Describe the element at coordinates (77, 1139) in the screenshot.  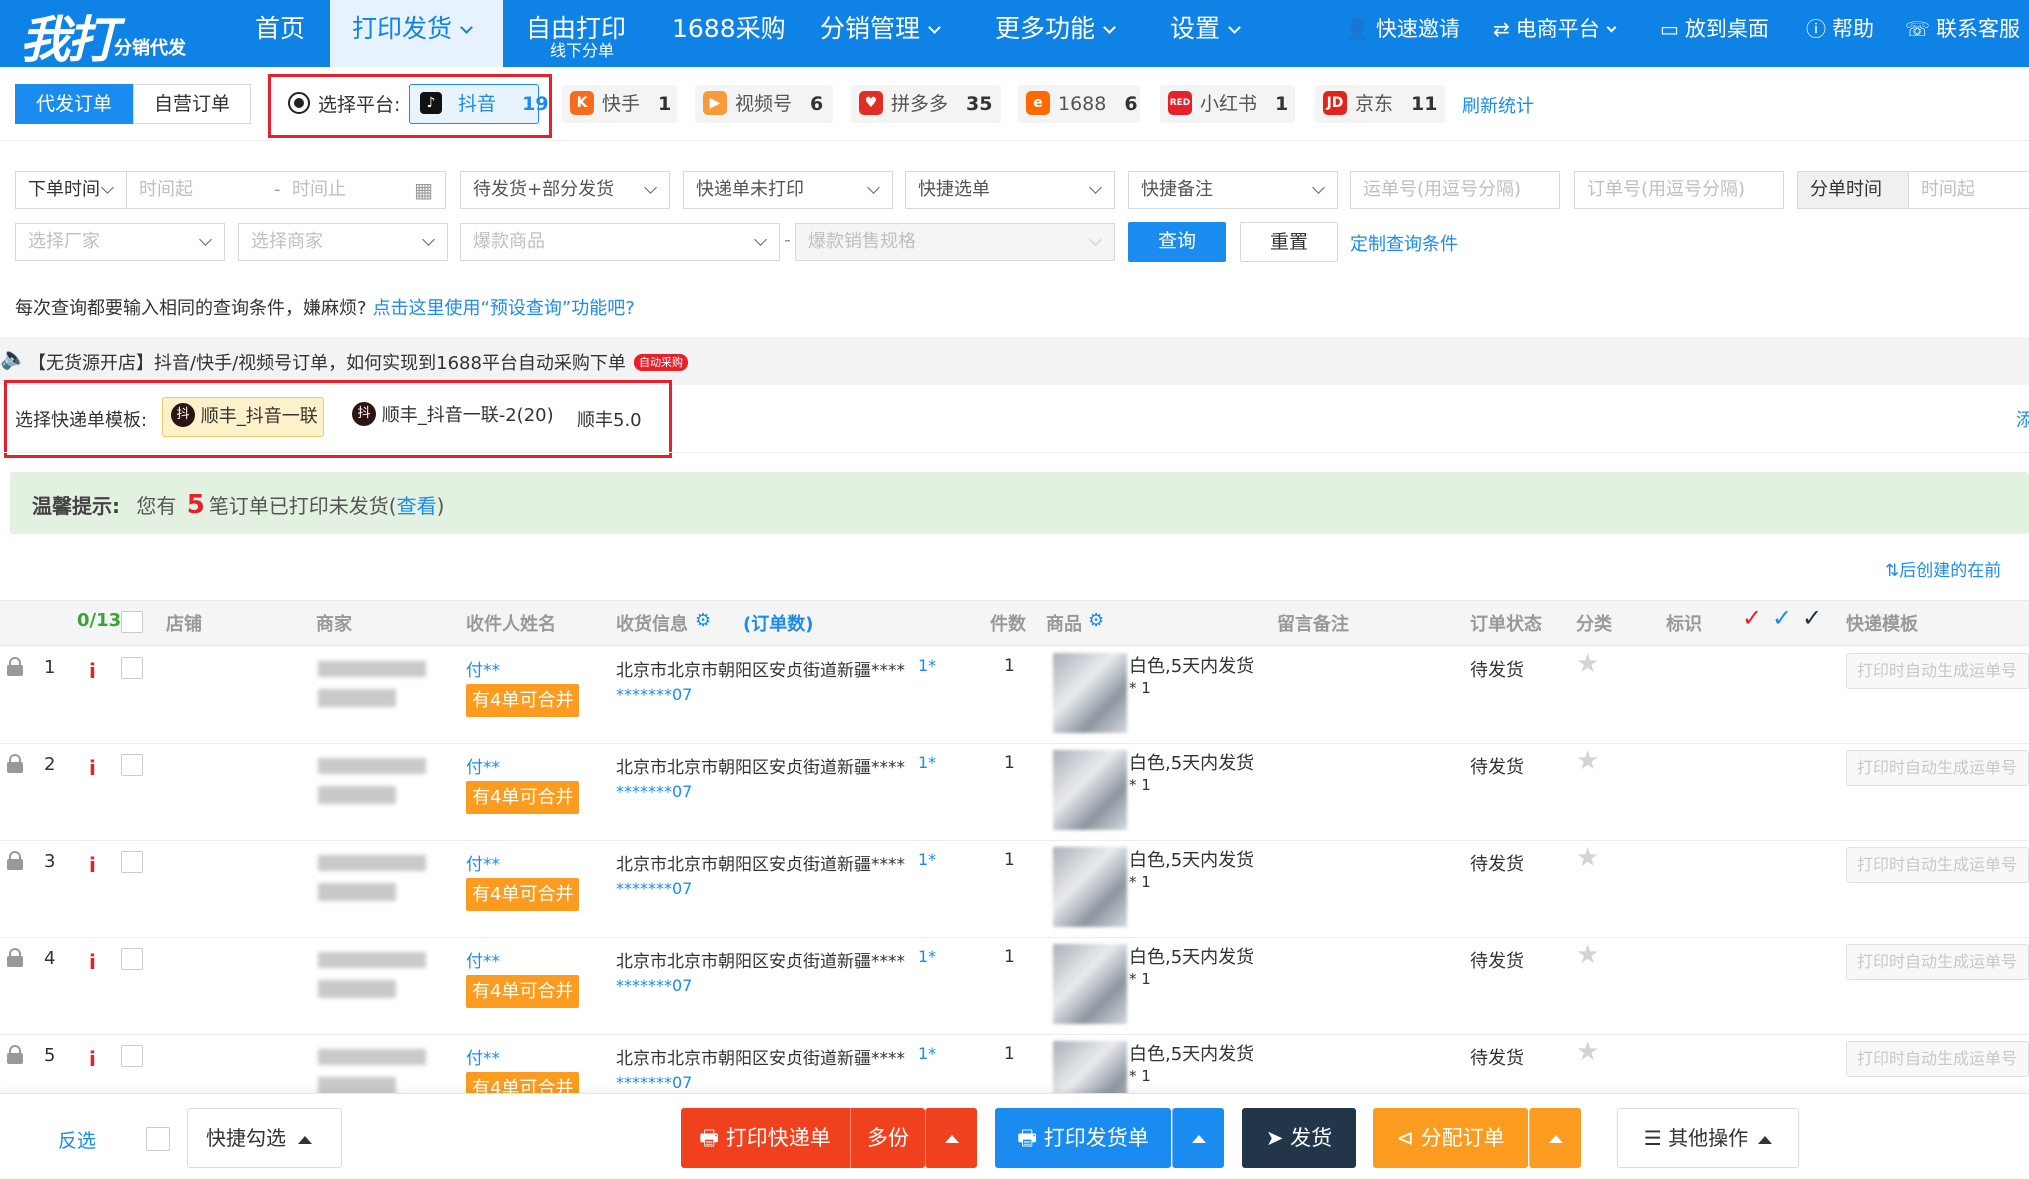
I see `invert-selection-link: 反选` at that location.